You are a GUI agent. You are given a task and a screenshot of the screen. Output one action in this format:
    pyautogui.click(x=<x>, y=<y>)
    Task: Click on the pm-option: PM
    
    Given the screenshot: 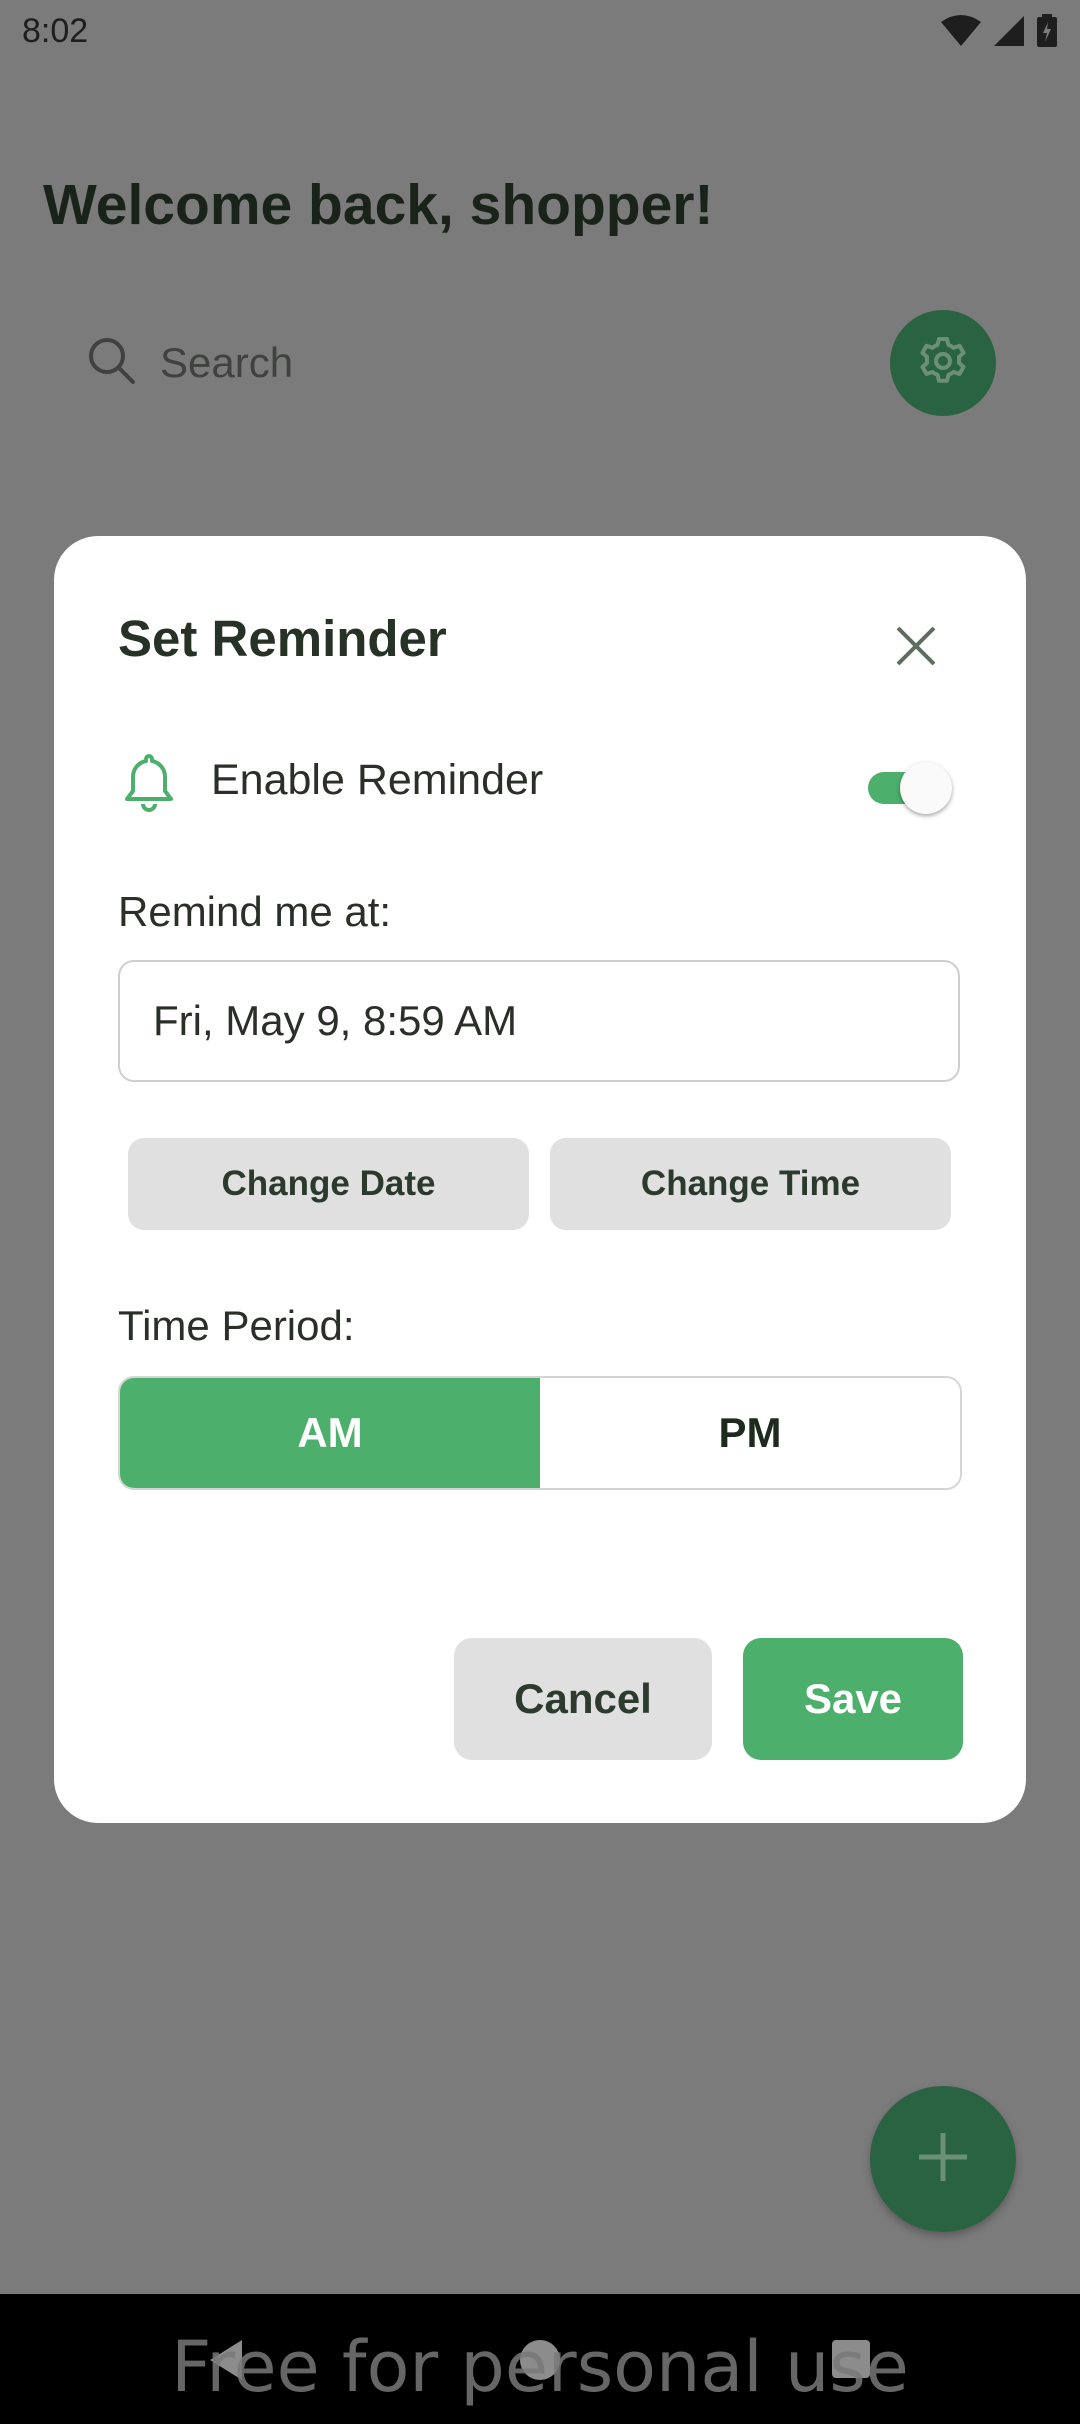 What is the action you would take?
    pyautogui.click(x=750, y=1433)
    